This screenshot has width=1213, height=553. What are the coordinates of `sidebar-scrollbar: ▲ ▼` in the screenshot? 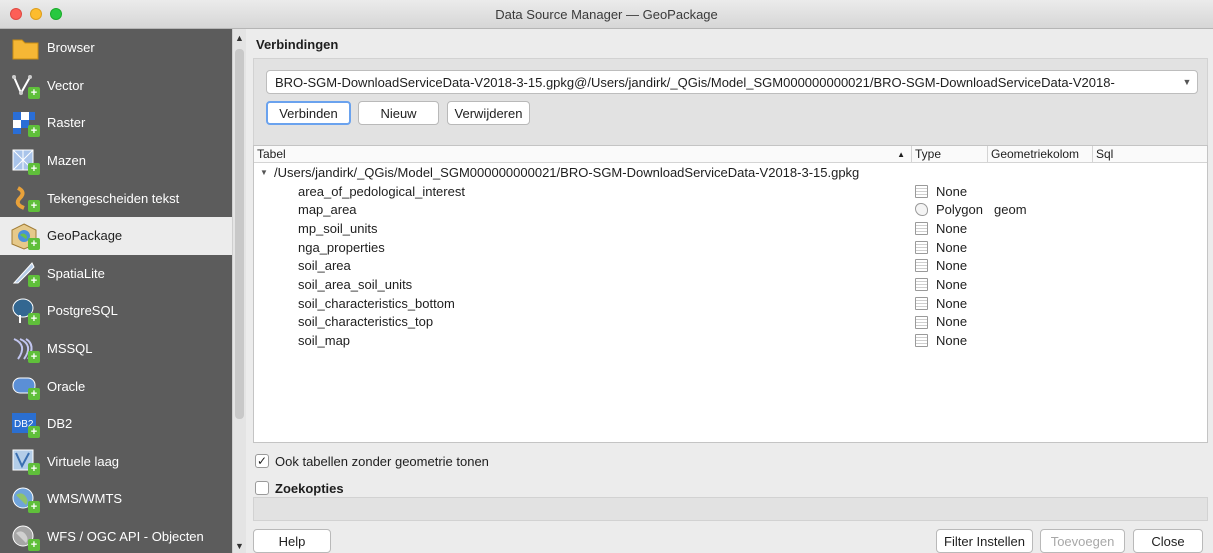 It's located at (239, 291).